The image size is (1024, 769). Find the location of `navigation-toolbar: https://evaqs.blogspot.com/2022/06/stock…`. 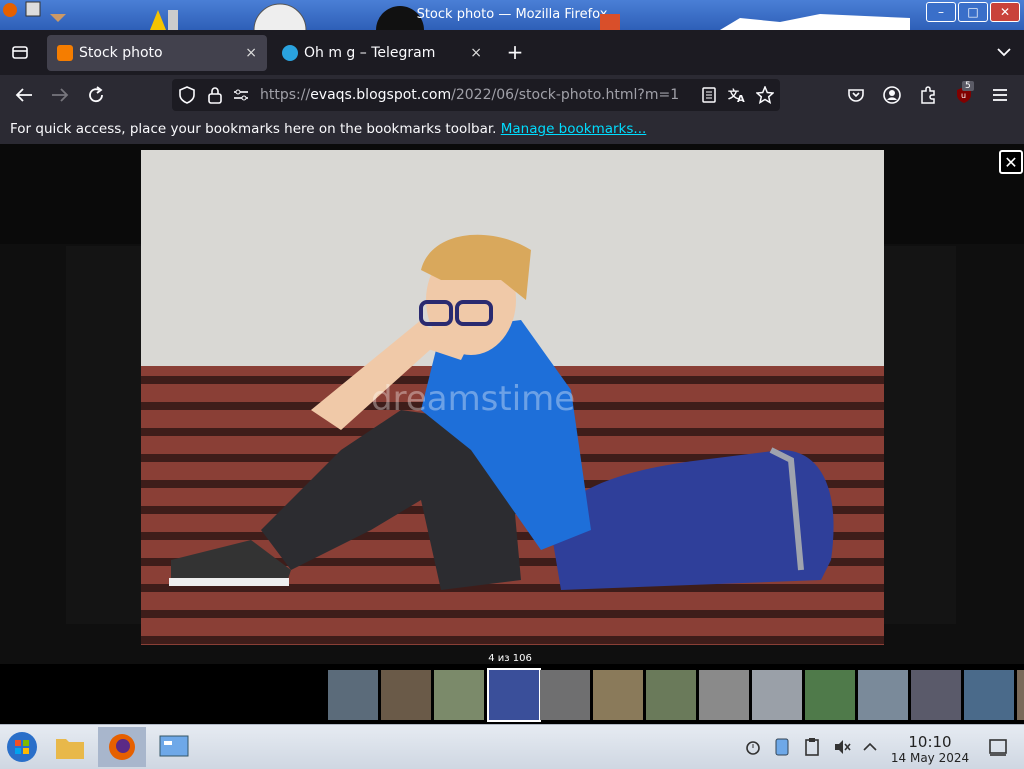

navigation-toolbar: https://evaqs.blogspot.com/2022/06/stock… is located at coordinates (512, 95).